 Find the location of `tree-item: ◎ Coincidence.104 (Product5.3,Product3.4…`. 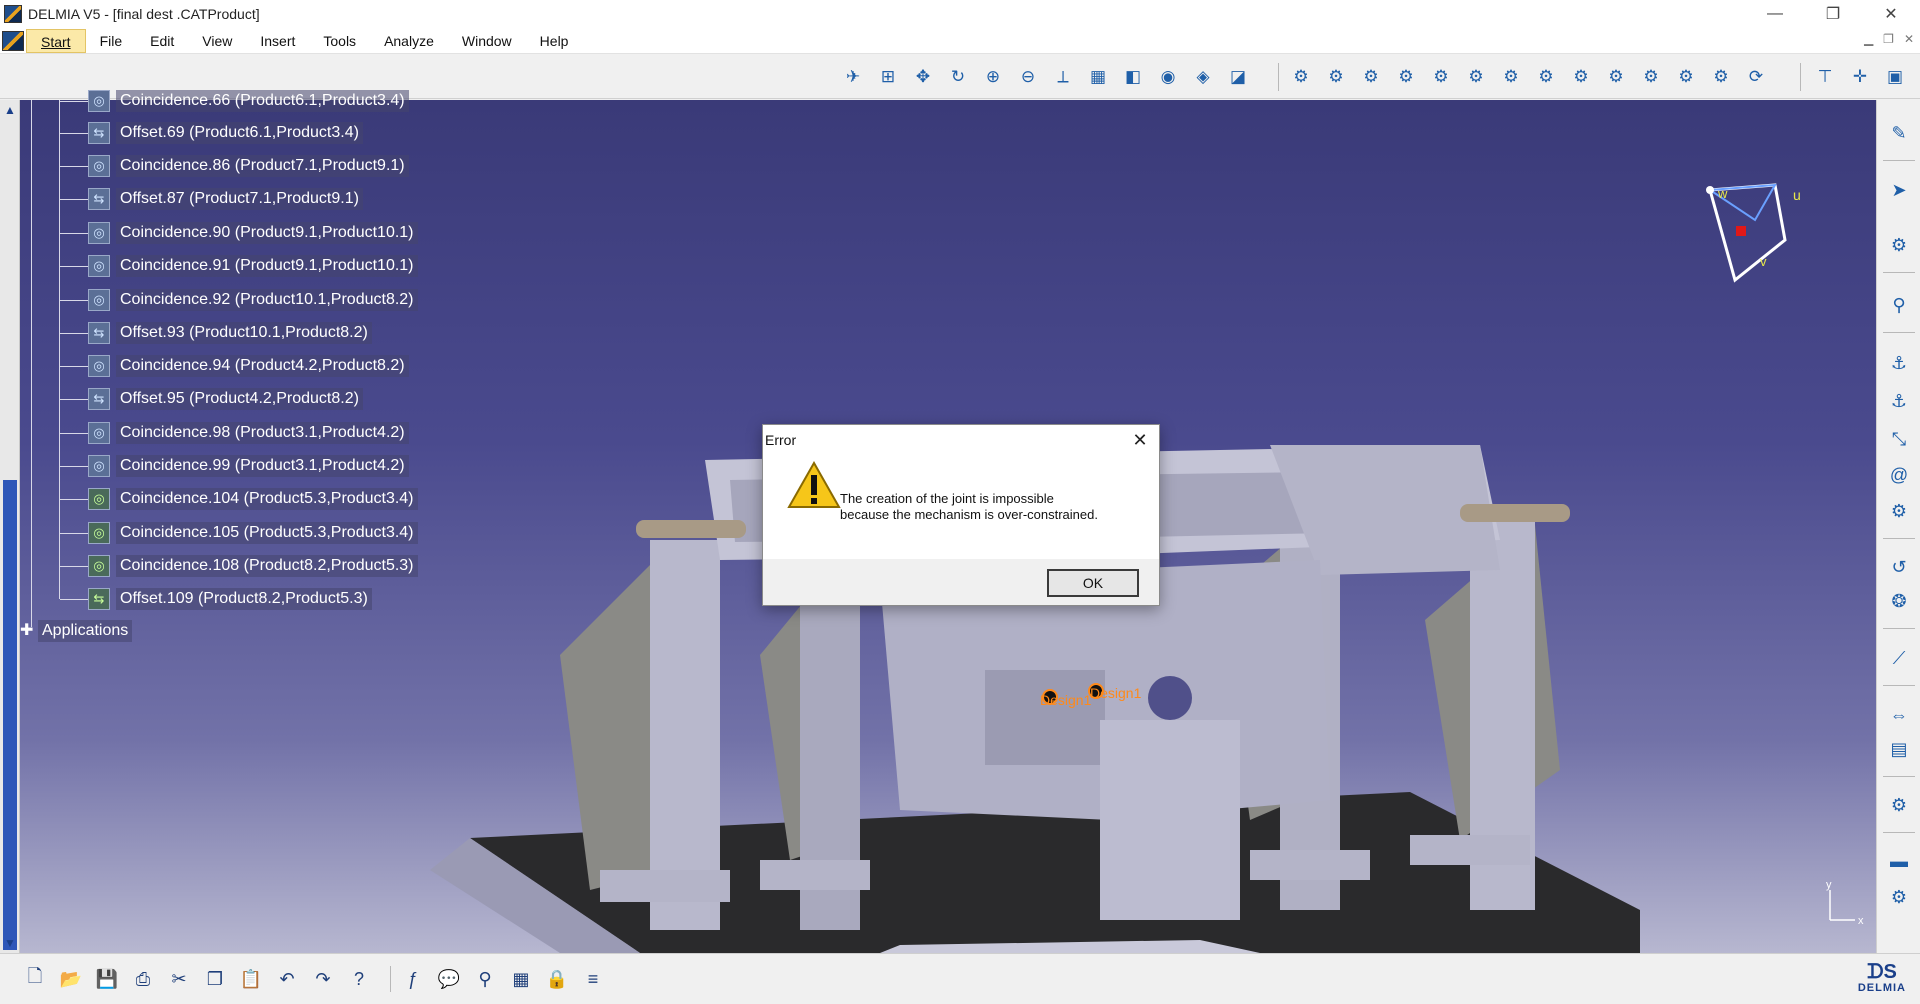

tree-item: ◎ Coincidence.104 (Product5.3,Product3.4… is located at coordinates (239, 499).